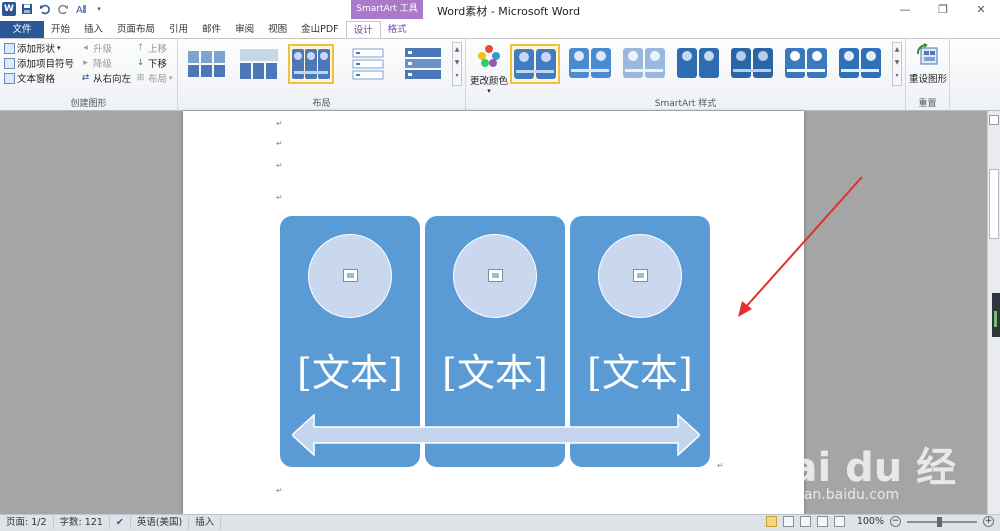  I want to click on layout-button: ⊞ 布局 ▾, so click(154, 78).